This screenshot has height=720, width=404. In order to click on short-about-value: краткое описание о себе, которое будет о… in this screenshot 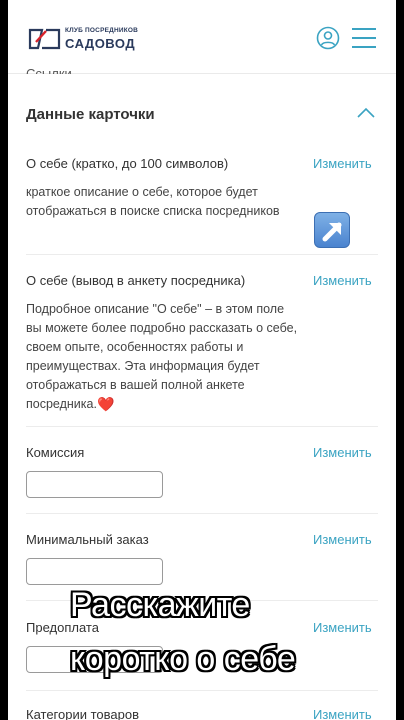, I will do `click(153, 201)`.